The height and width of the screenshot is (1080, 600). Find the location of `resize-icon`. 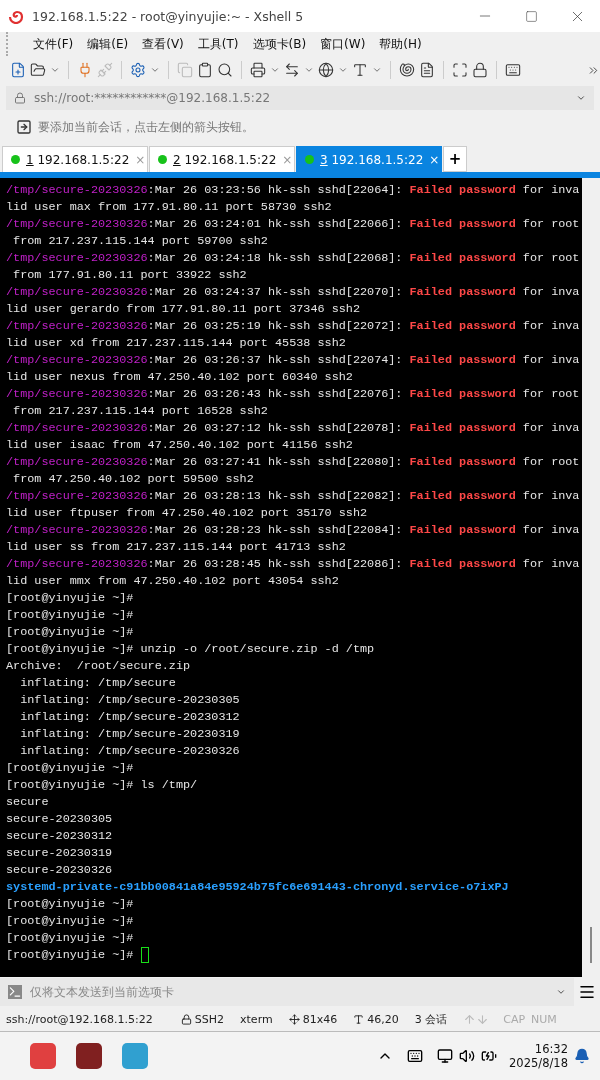

resize-icon is located at coordinates (294, 1019).